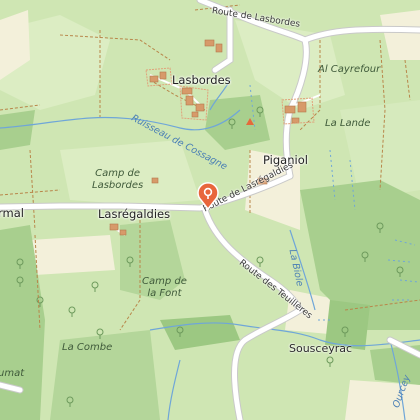 The image size is (420, 420). I want to click on location-pin-icon, so click(208, 196).